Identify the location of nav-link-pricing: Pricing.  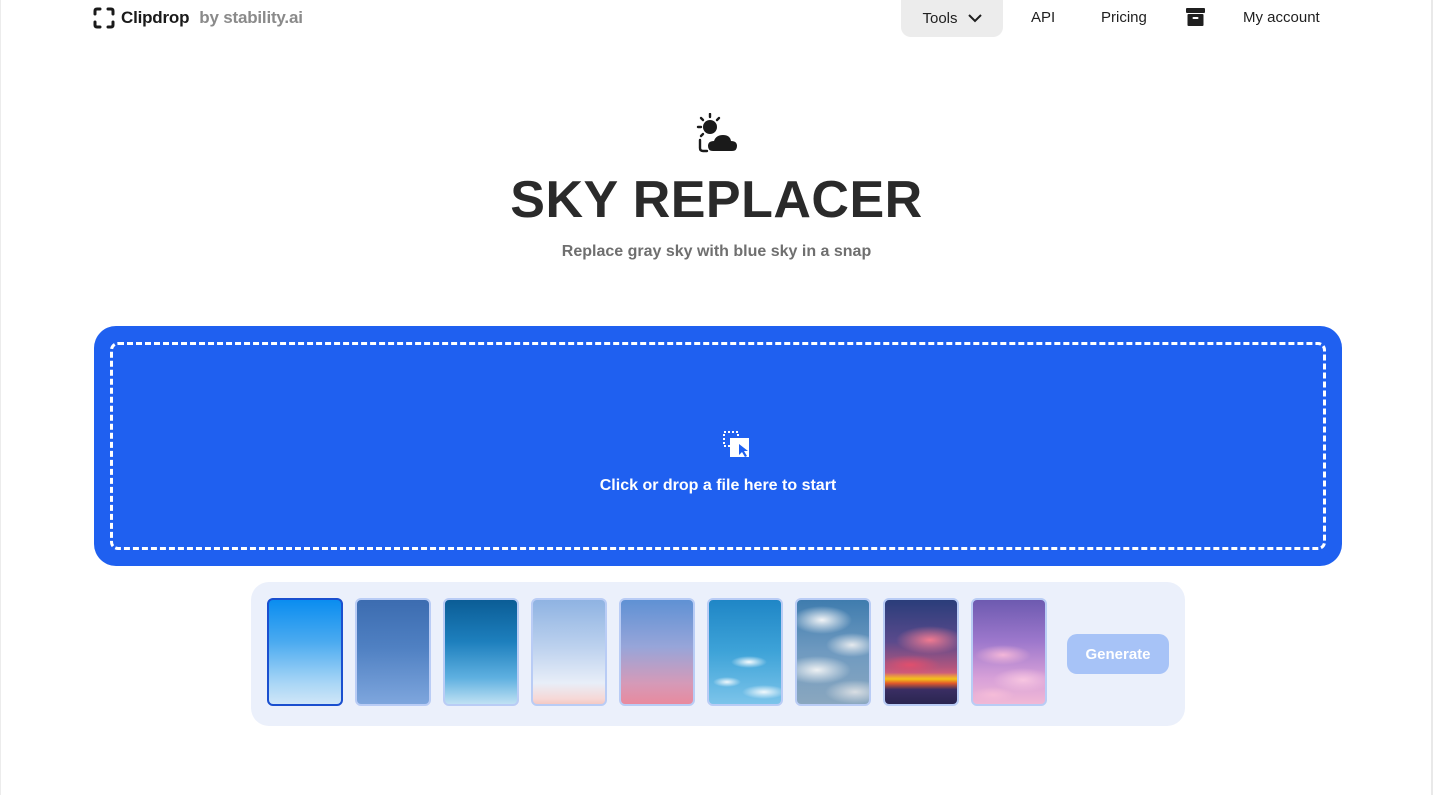
(1124, 17).